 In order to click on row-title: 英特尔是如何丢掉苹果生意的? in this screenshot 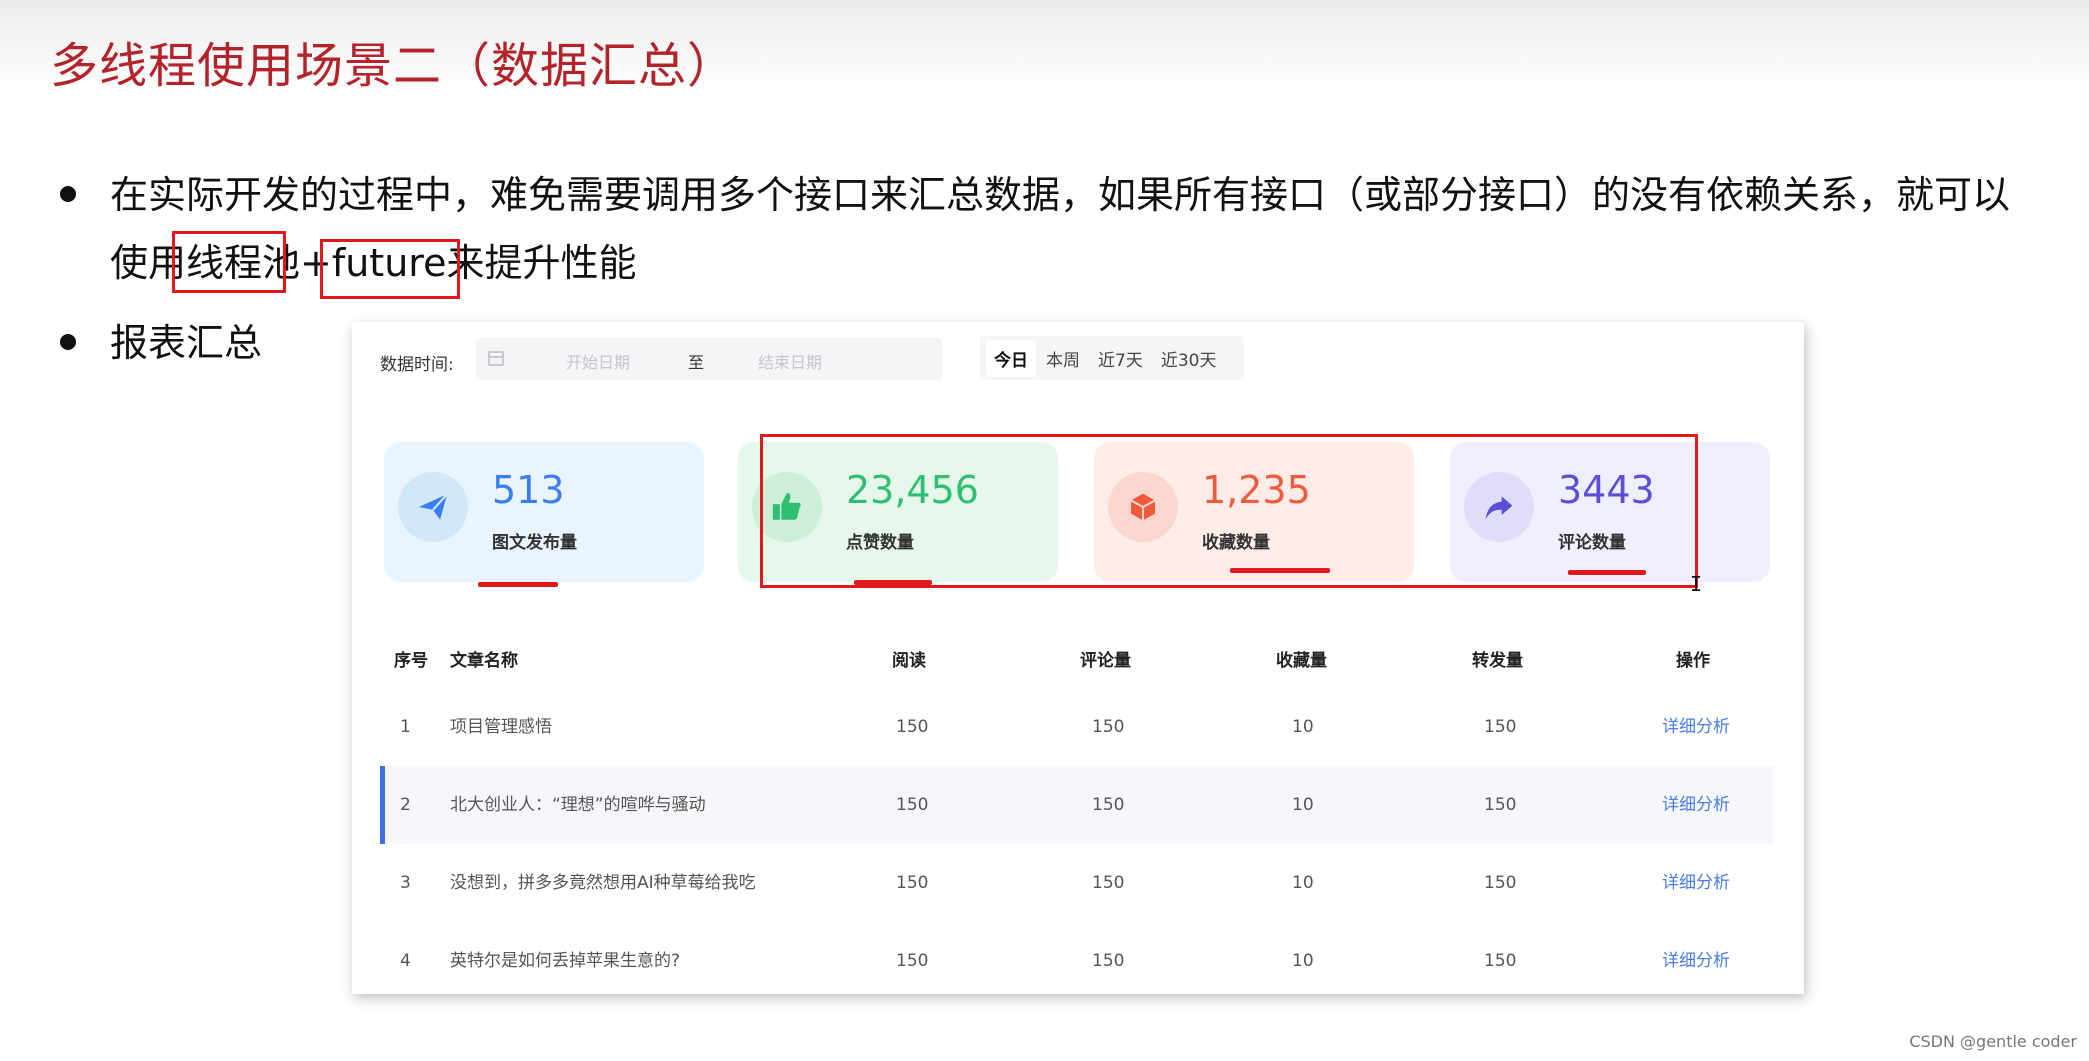, I will do `click(565, 961)`.